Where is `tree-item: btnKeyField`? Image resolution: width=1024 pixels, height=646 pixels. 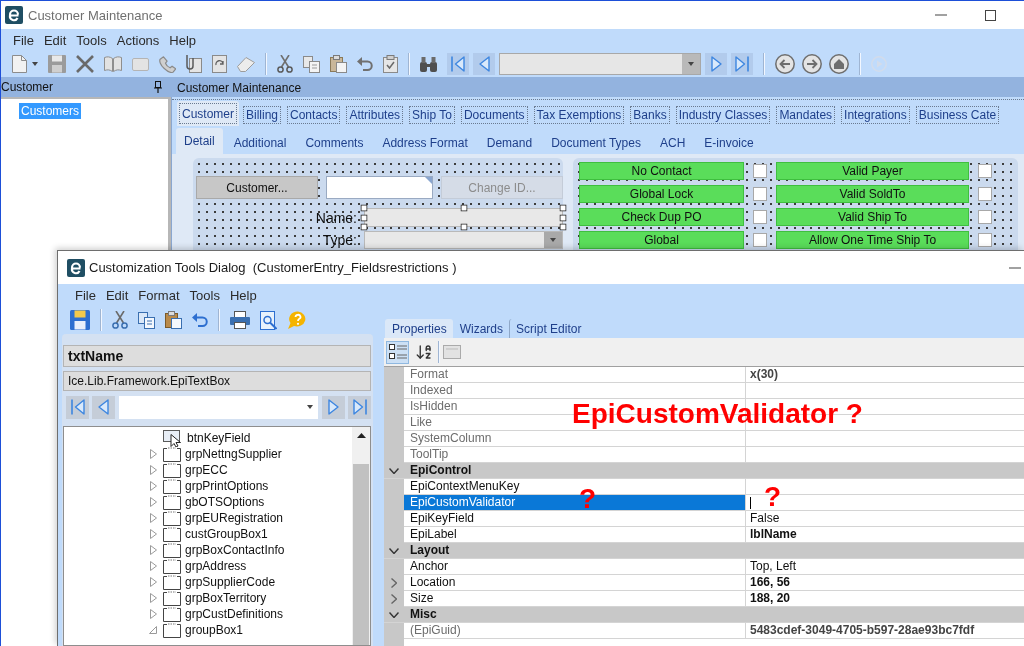 tree-item: btnKeyField is located at coordinates (219, 438).